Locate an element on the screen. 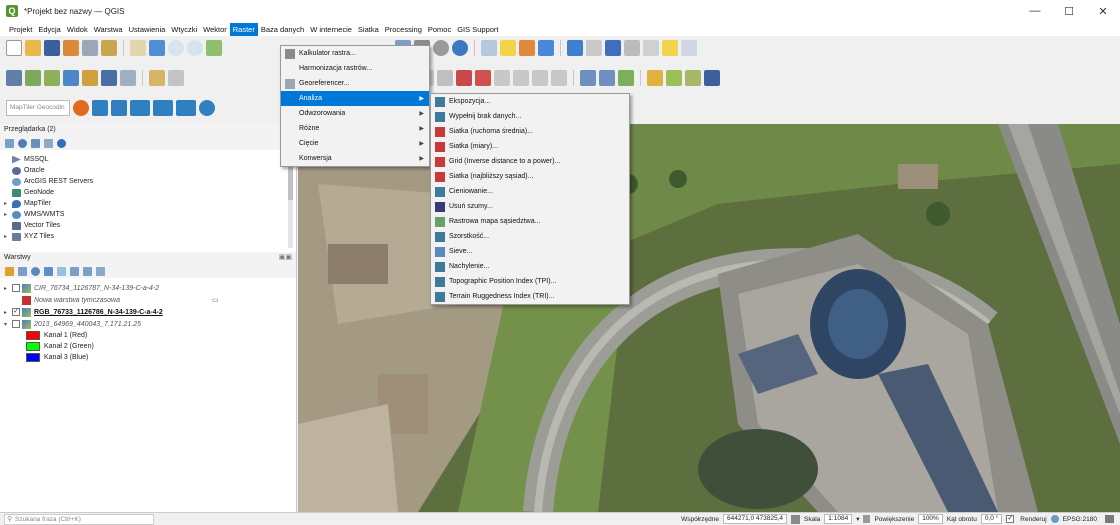  layer-visibility-checkbox: ✓ is located at coordinates (16, 312).